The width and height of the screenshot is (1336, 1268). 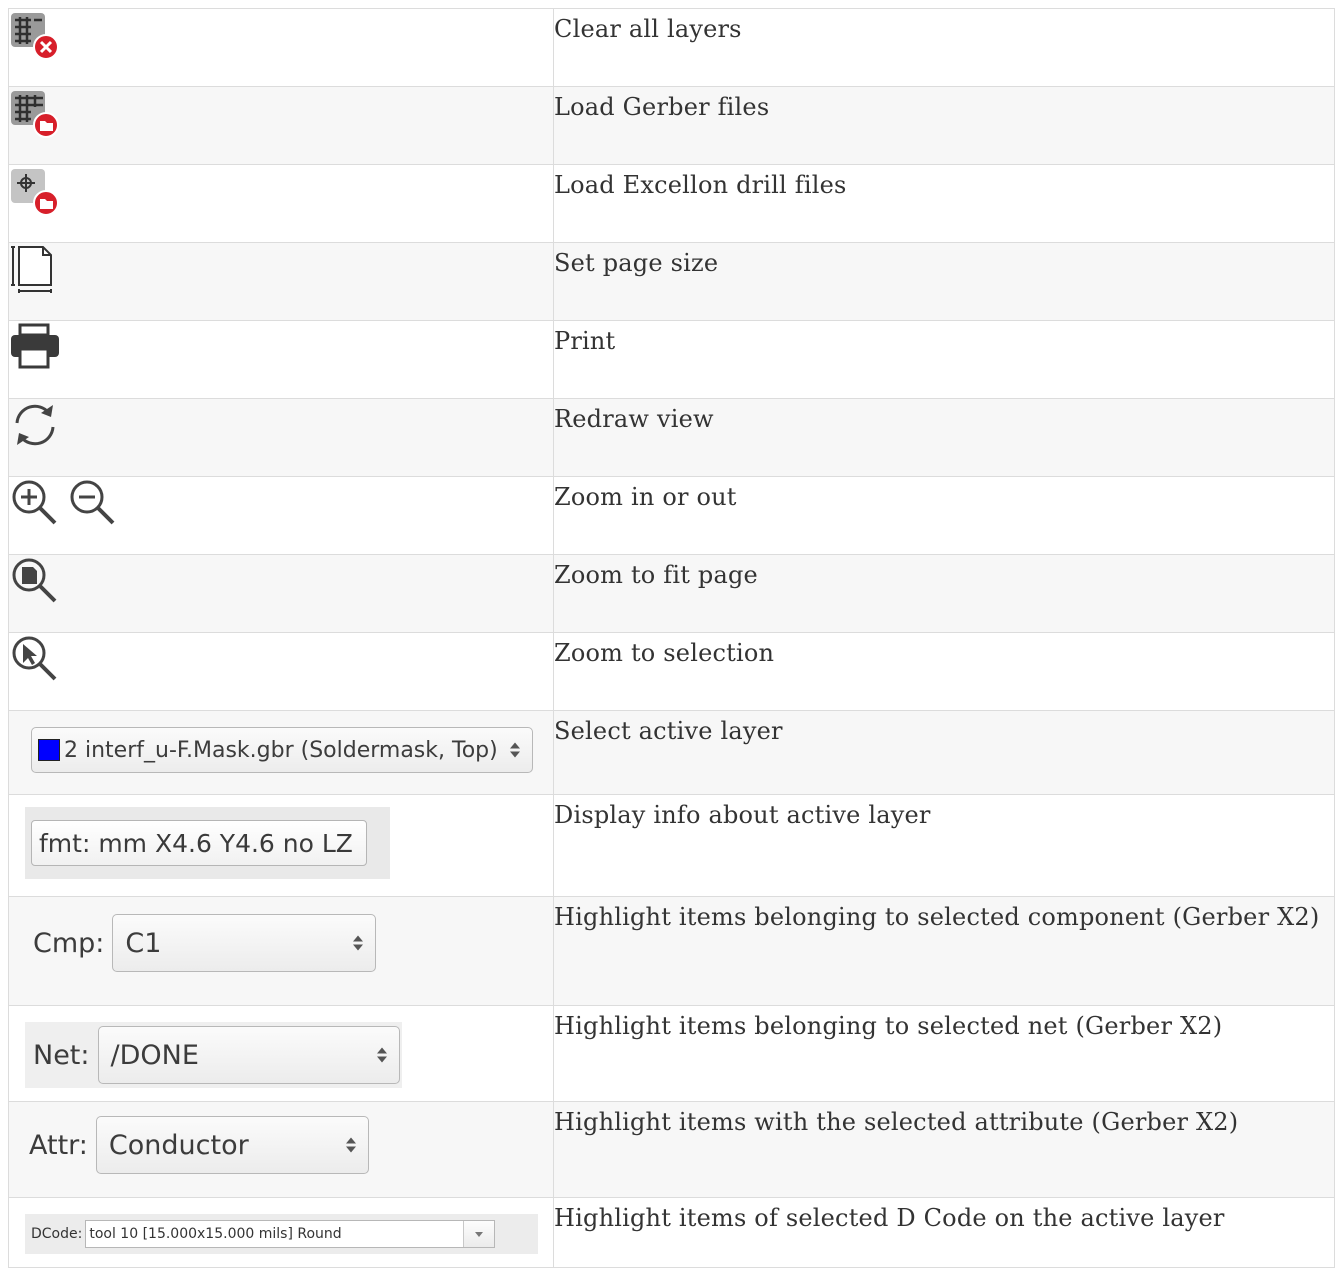 I want to click on net-label: Net:, so click(x=61, y=1055).